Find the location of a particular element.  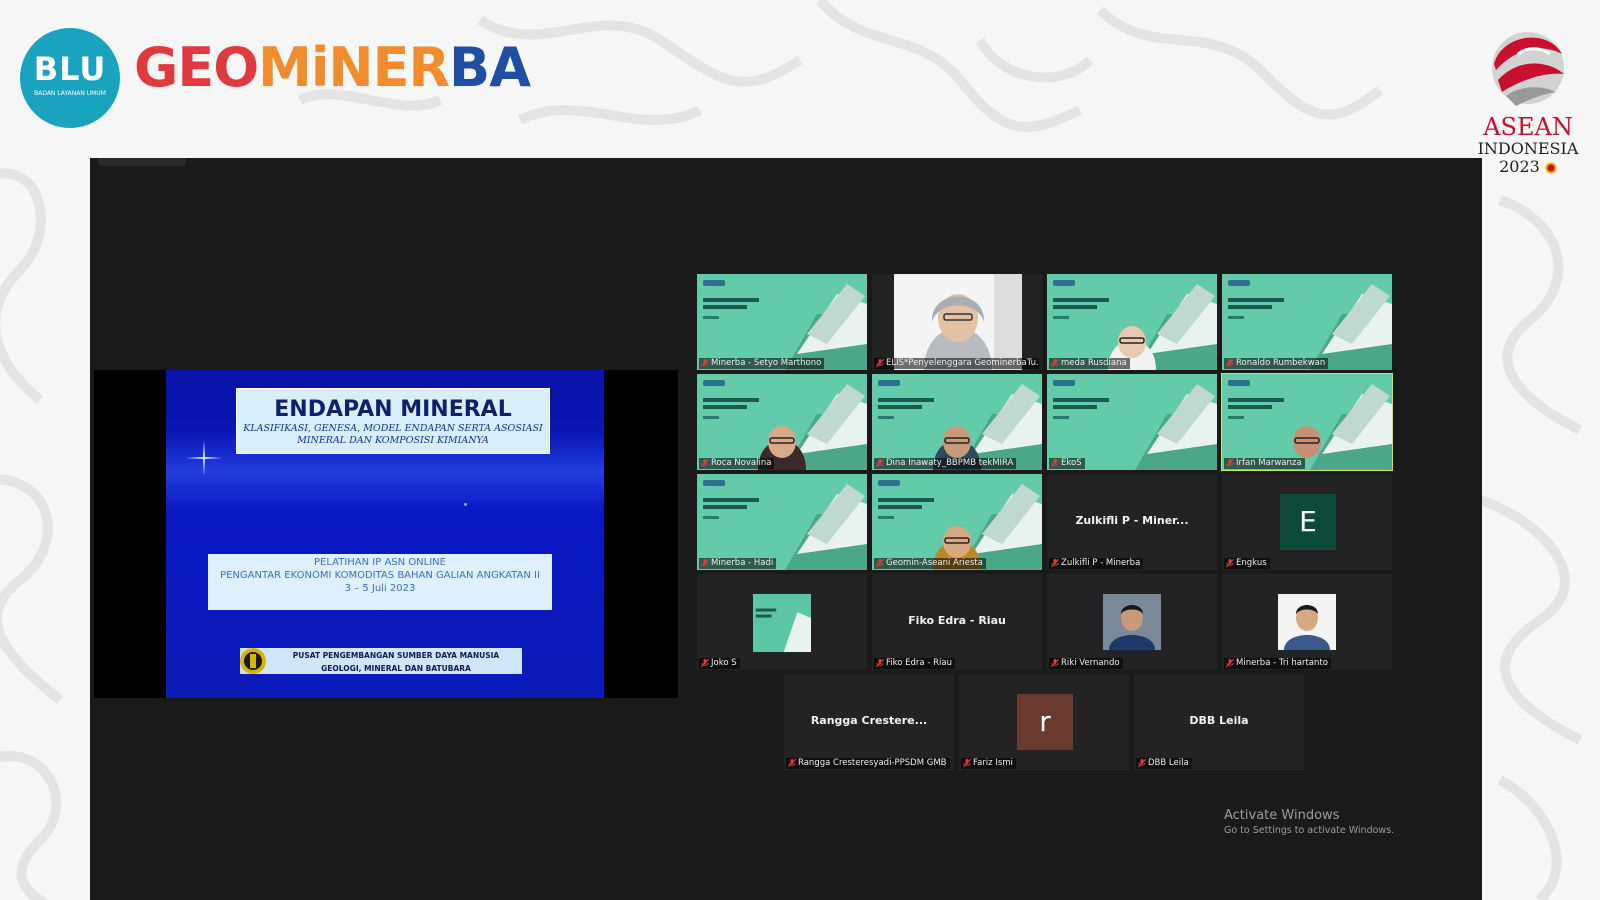

participant-tile: Fiko Edra - Riau Fiko Edra - Riau is located at coordinates (957, 622).